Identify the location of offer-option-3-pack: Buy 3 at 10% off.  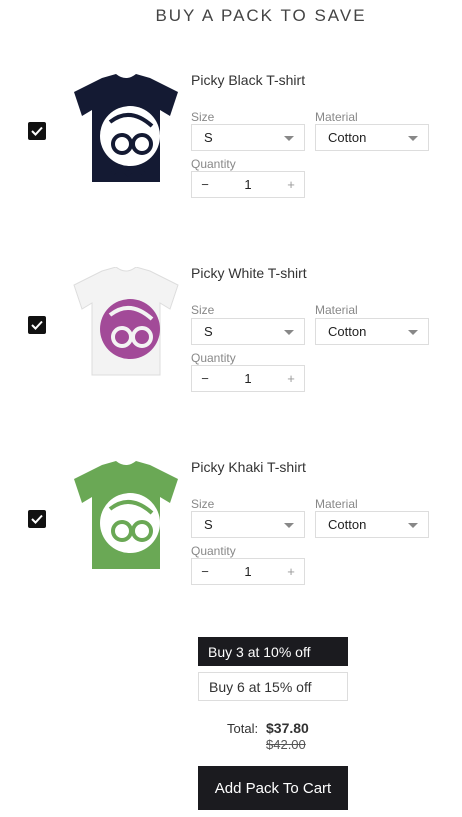
(273, 651).